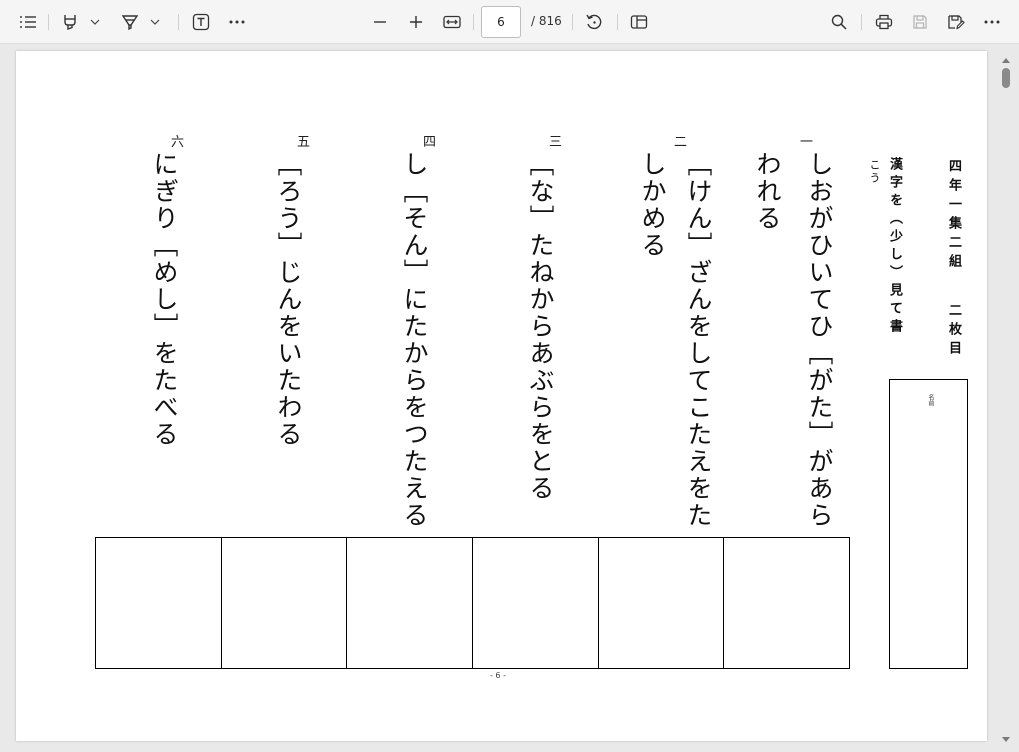  Describe the element at coordinates (1006, 78) in the screenshot. I see `scrollbar-thumb` at that location.